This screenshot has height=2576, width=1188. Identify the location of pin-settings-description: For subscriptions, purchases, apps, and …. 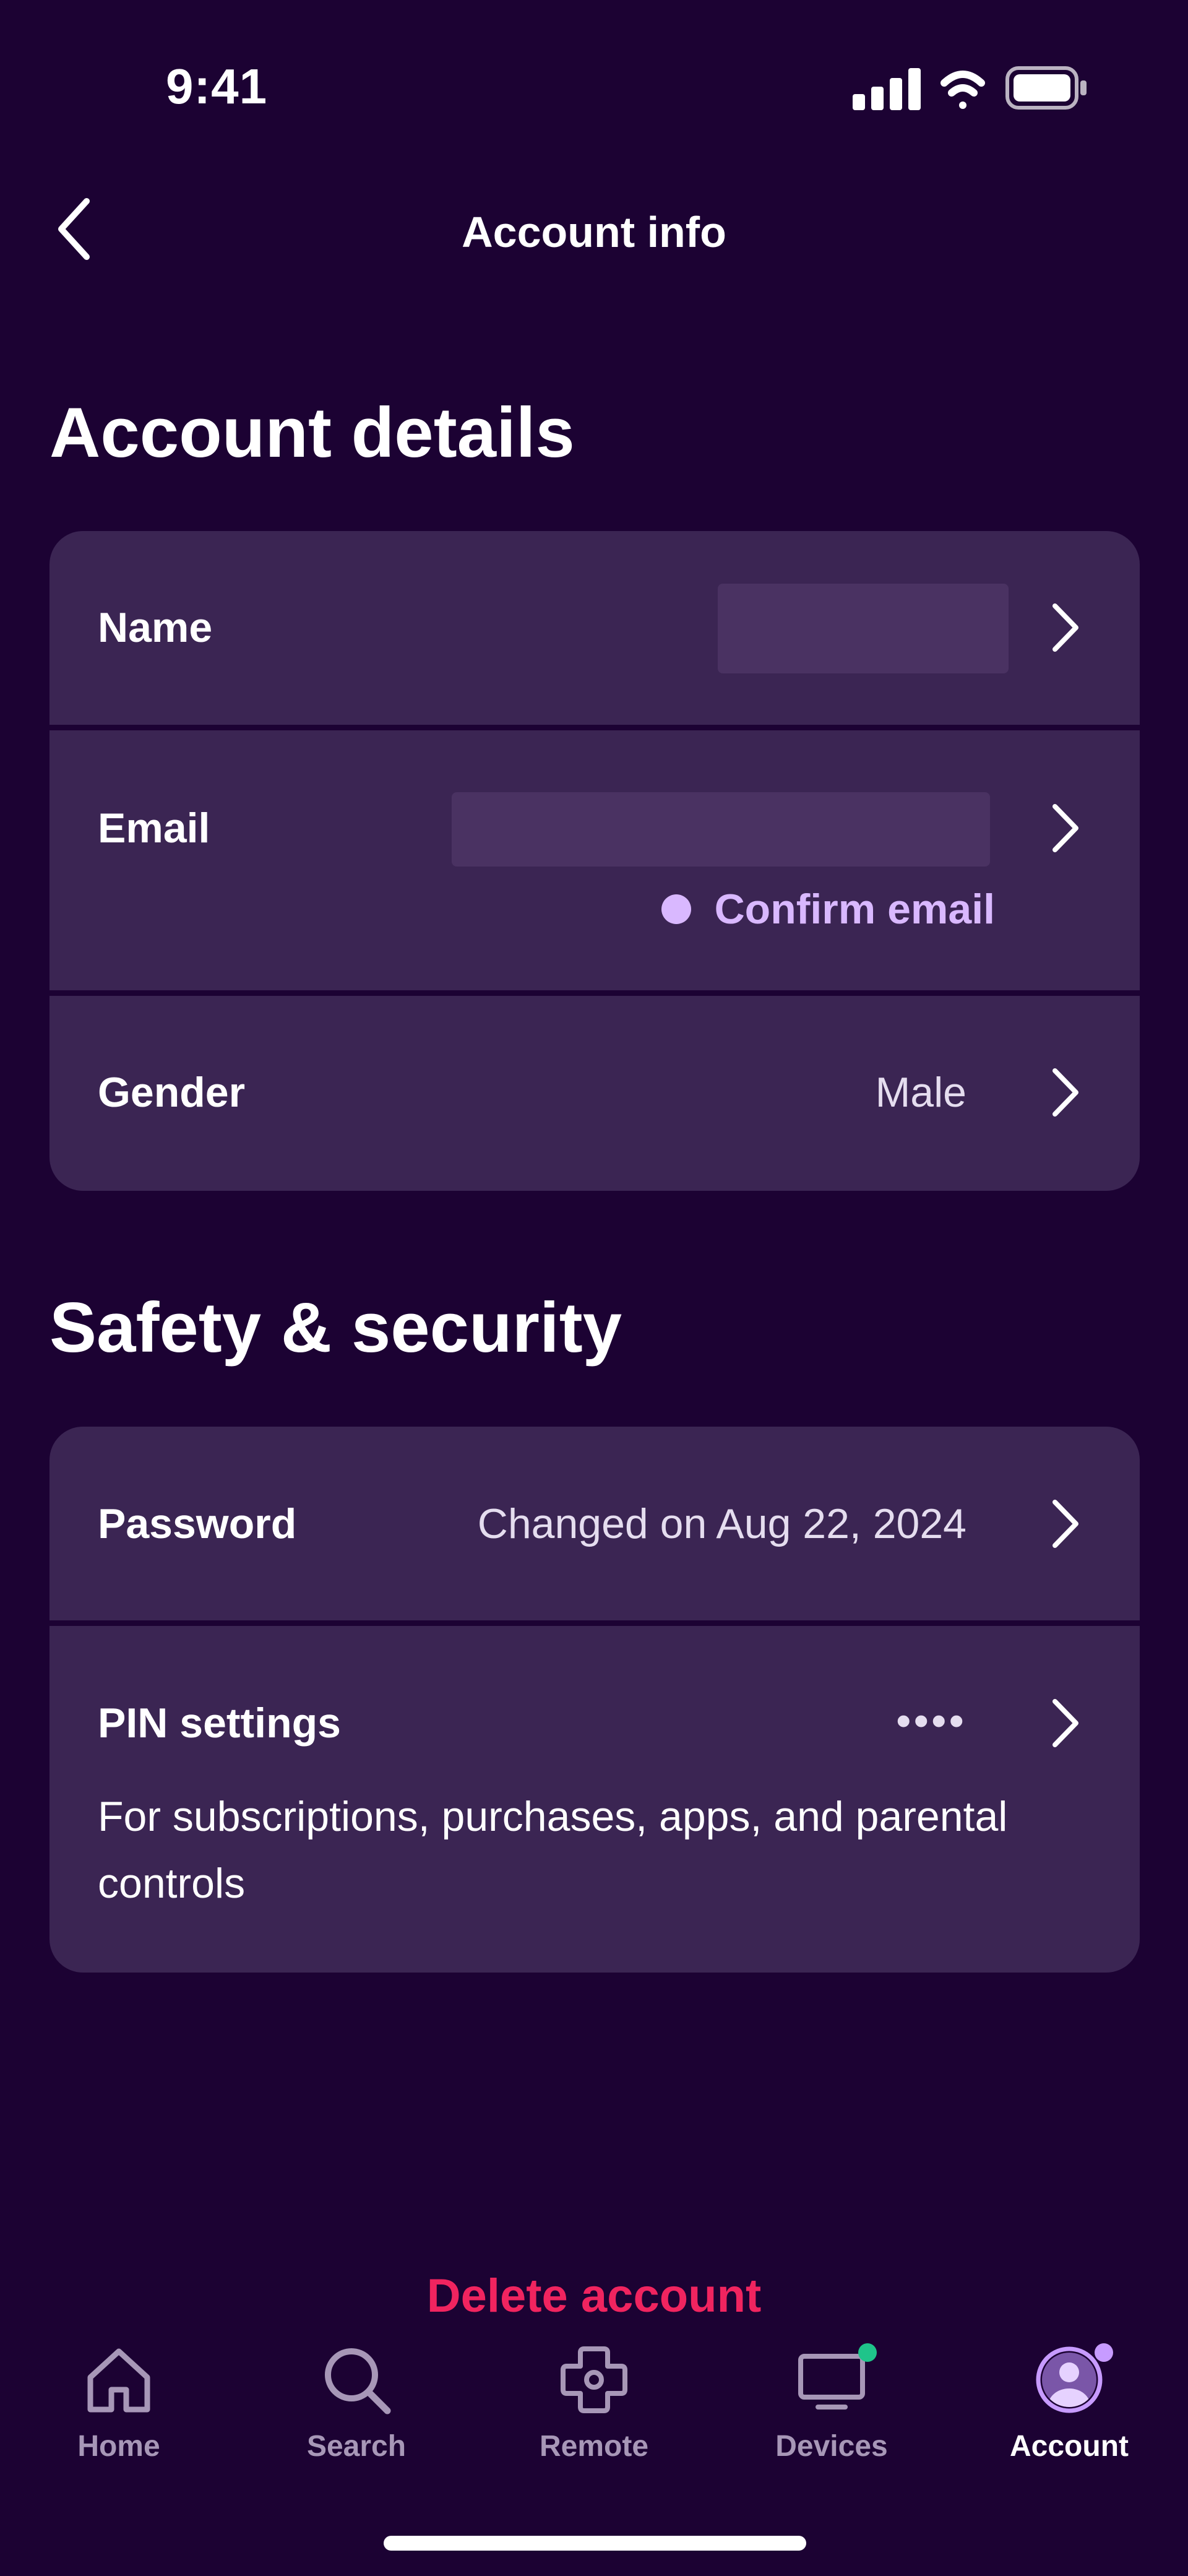
(553, 1850).